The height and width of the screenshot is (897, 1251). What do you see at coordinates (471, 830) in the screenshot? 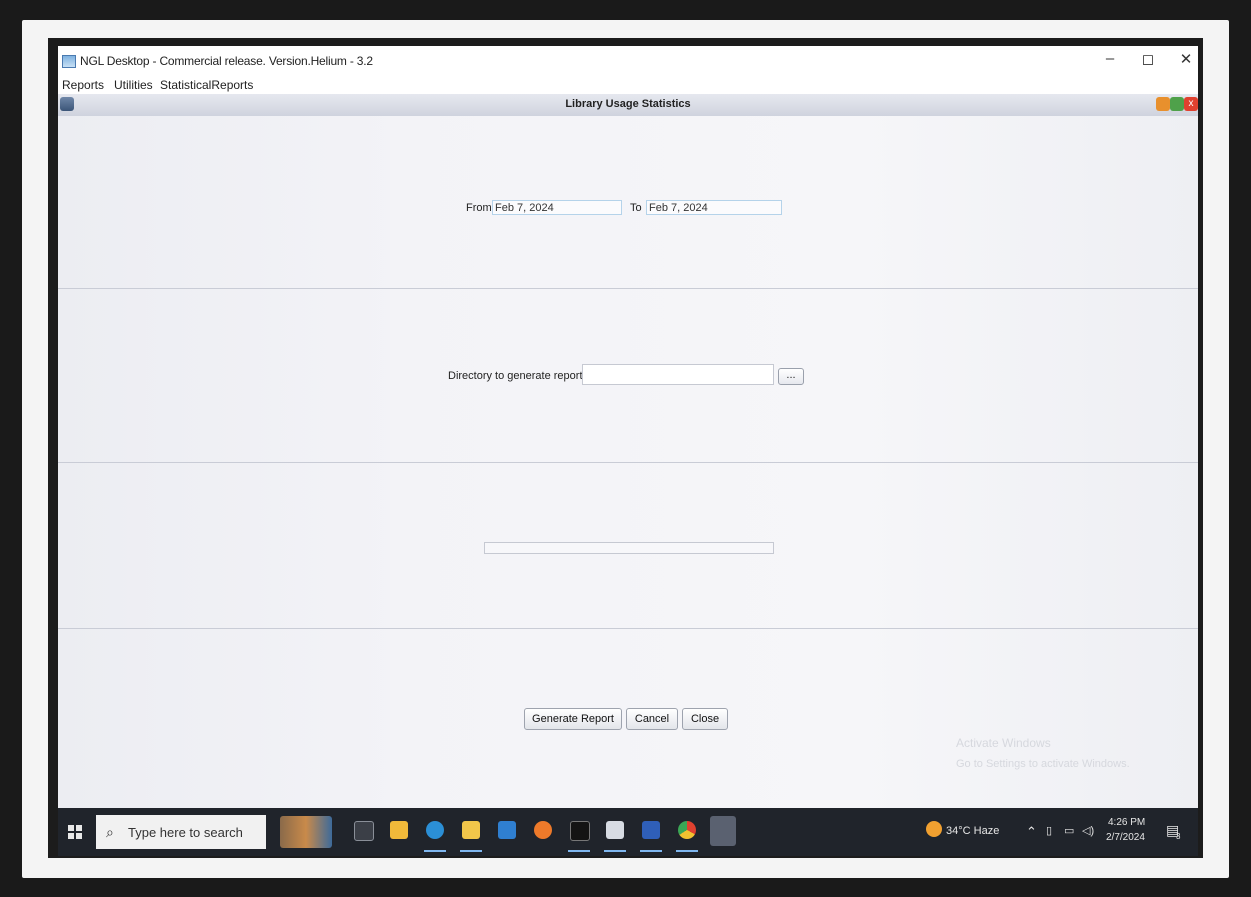
I see `file-explorer-icon` at bounding box center [471, 830].